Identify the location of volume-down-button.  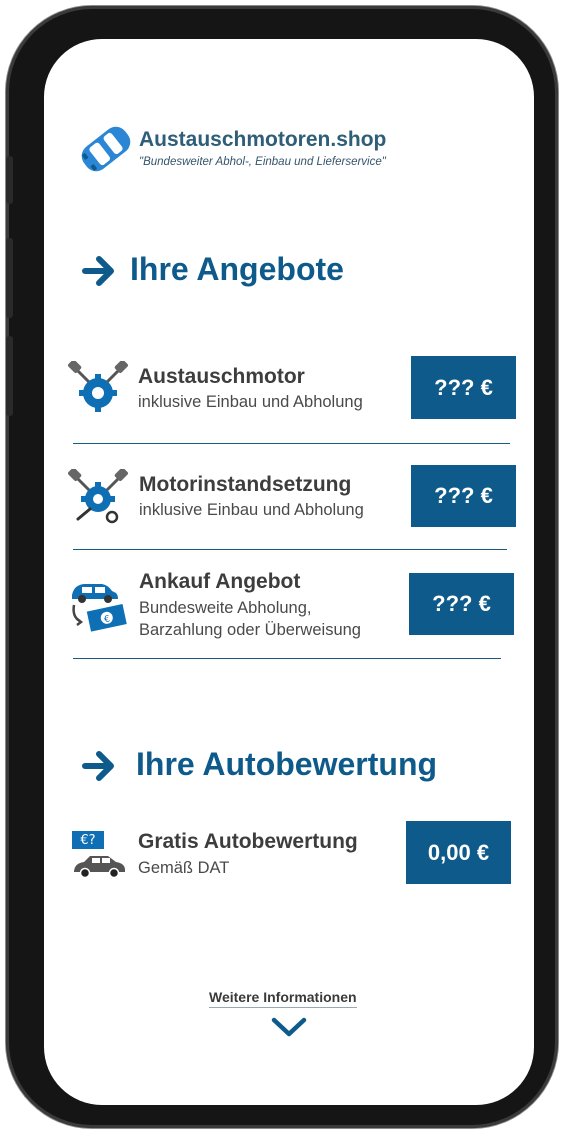
(9, 376).